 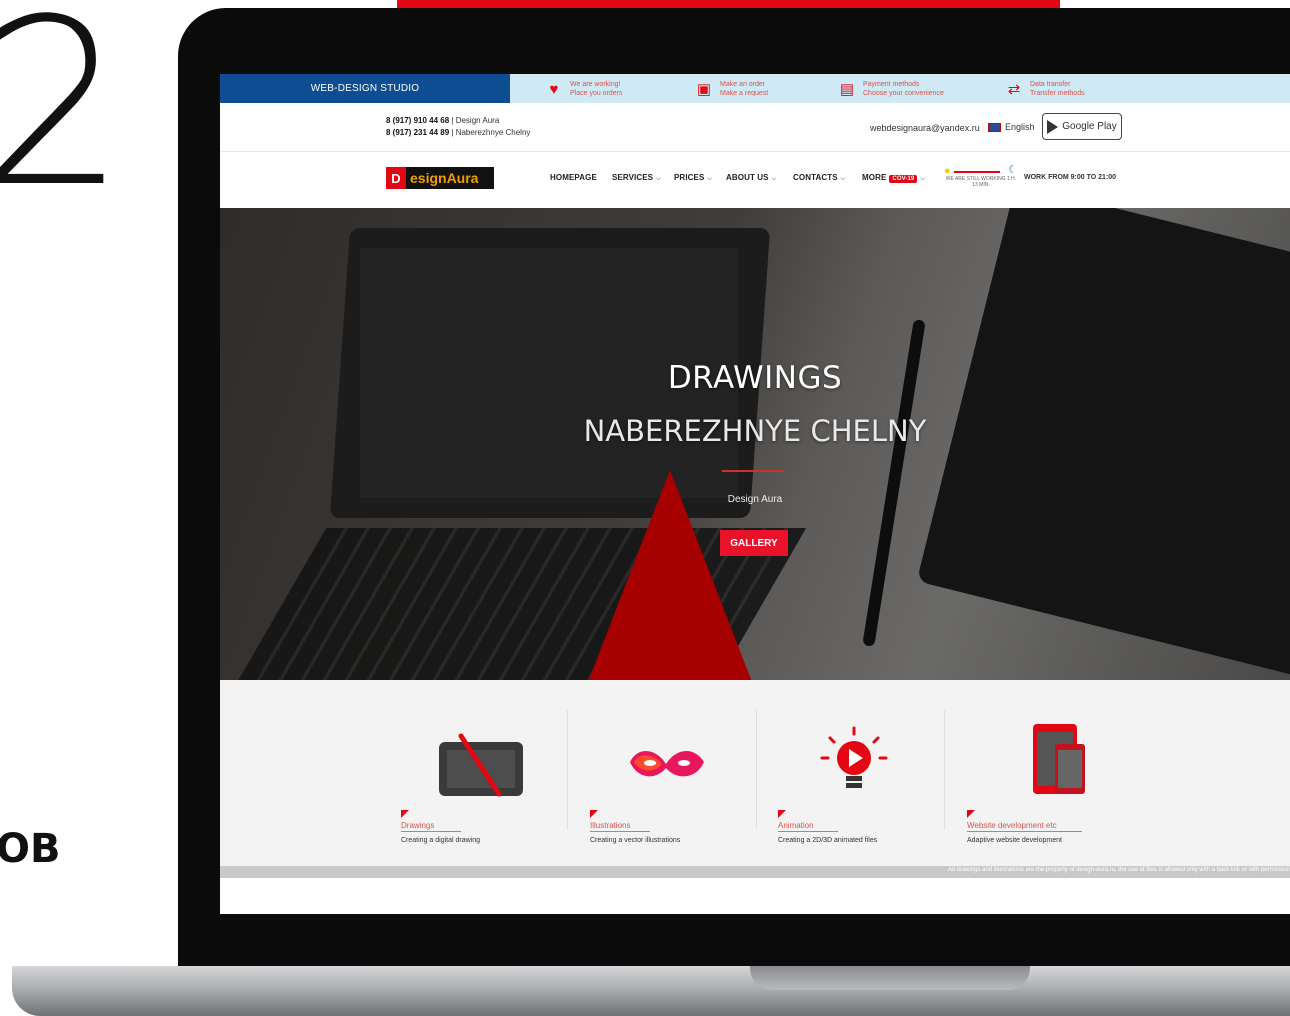 I want to click on nav-homepage: HOMEPAGE, so click(x=573, y=177).